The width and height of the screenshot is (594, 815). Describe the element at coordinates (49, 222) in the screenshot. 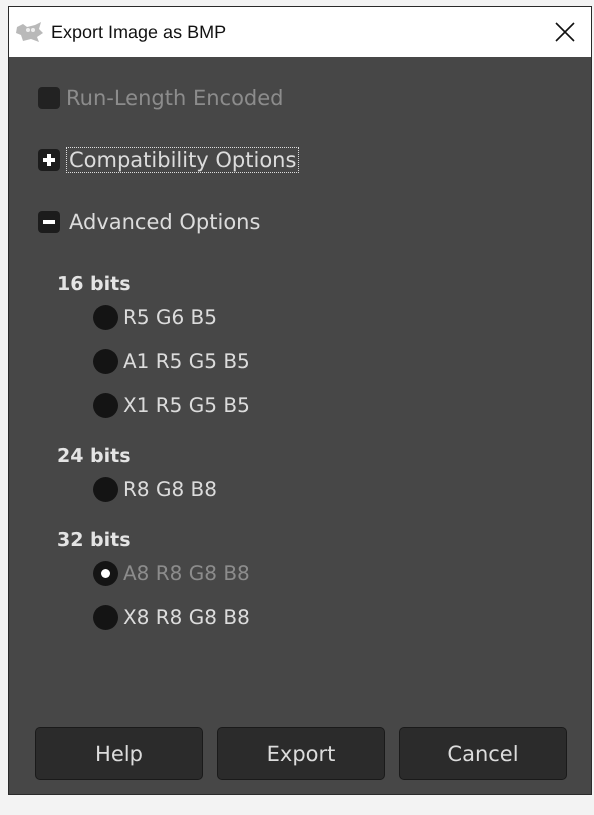

I see `minus-icon` at that location.